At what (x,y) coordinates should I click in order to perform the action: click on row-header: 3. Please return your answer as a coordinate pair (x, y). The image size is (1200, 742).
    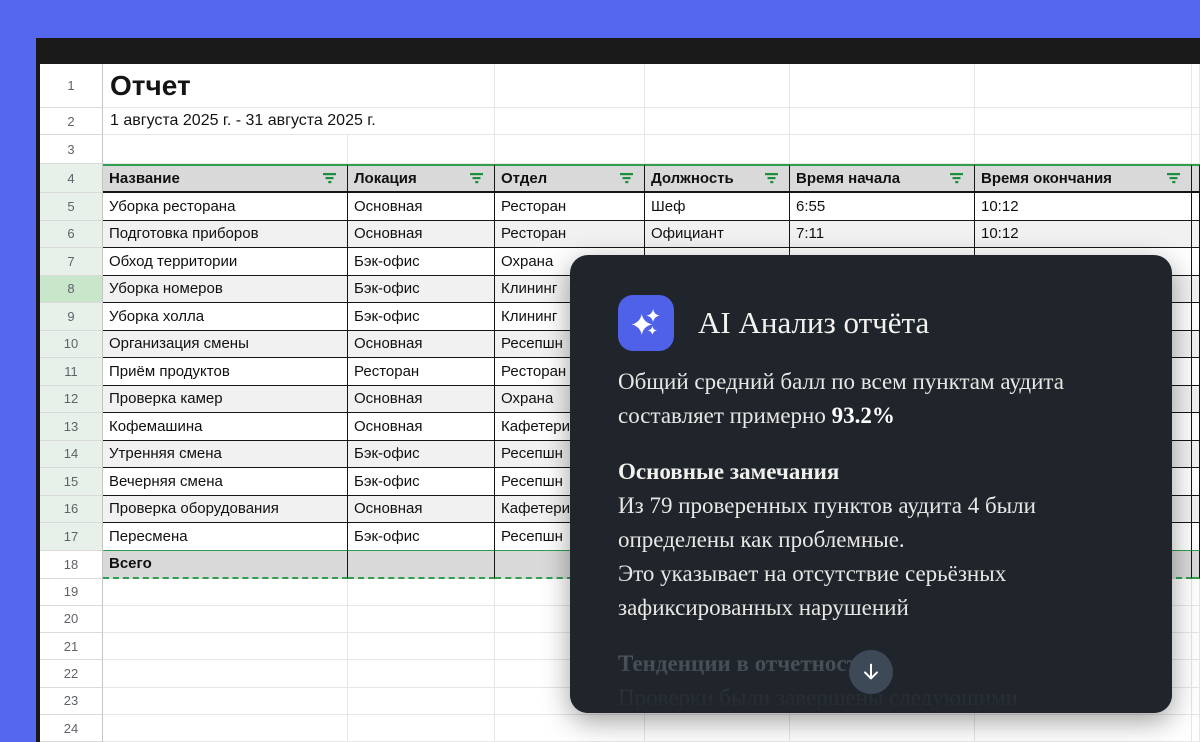
    Looking at the image, I should click on (71, 149).